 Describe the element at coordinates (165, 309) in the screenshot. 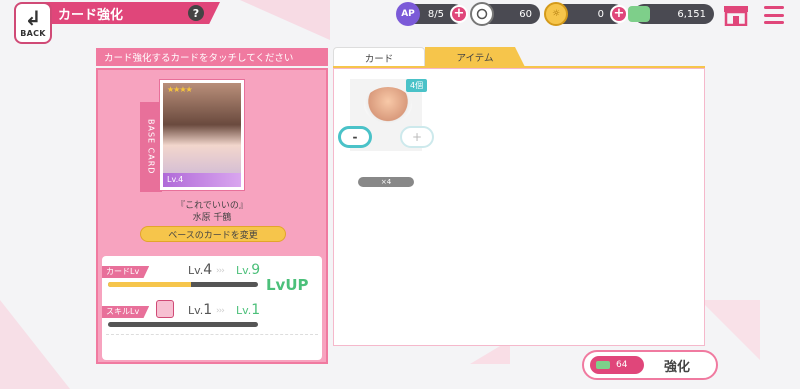

I see `skill-icon` at that location.